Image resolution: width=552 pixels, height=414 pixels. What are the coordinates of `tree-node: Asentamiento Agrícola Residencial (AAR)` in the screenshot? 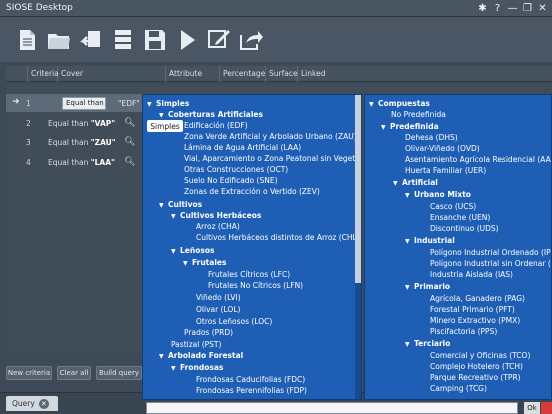 It's located at (478, 160).